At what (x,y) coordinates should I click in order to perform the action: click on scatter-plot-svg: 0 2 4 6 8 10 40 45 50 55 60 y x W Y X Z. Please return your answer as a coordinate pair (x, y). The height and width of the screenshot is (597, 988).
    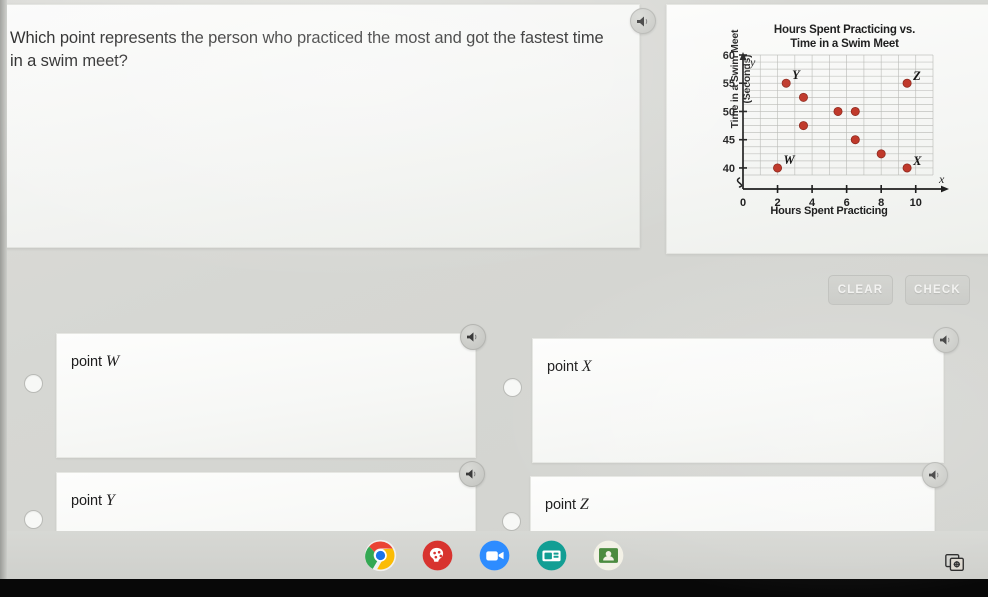
    Looking at the image, I should click on (836, 129).